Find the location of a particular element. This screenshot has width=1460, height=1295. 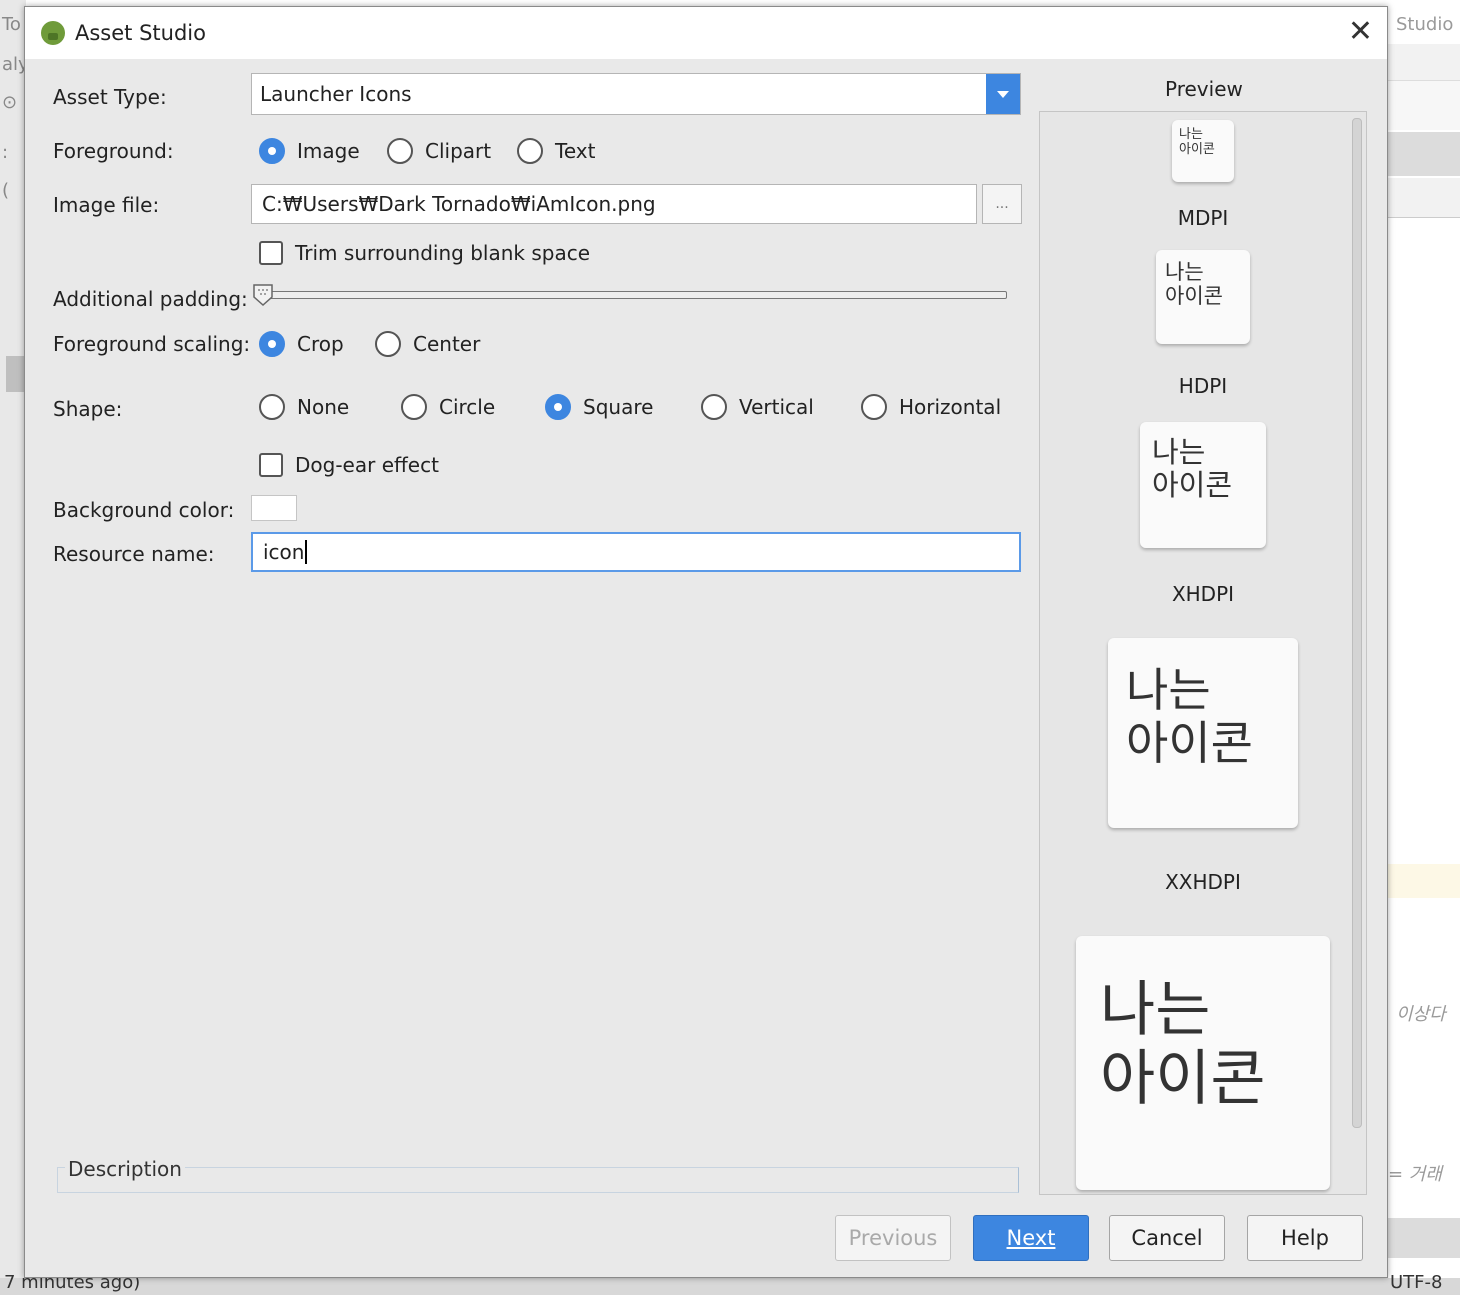

shape-vertical-radio: Vertical is located at coordinates (757, 407).